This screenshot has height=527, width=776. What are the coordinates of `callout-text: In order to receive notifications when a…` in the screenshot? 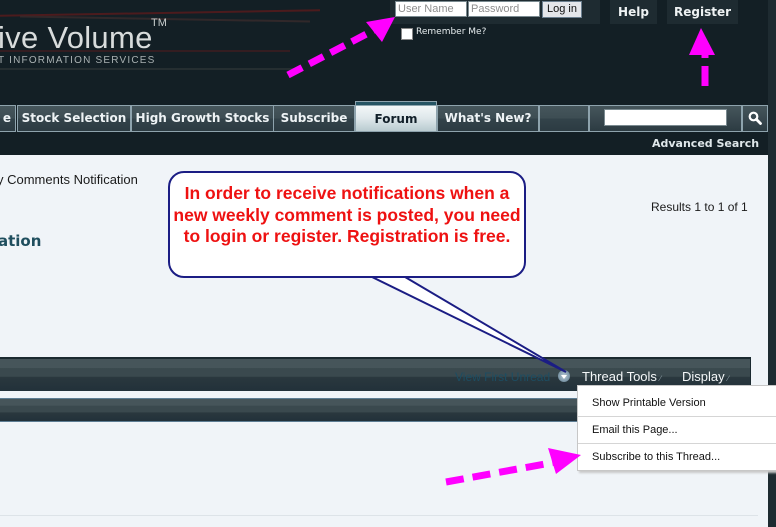 It's located at (347, 214).